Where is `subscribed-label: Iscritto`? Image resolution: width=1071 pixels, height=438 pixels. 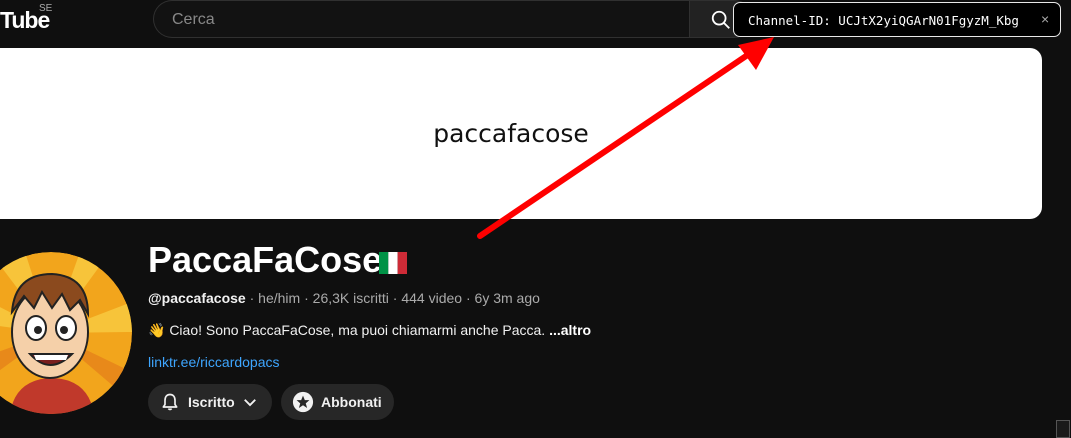
subscribed-label: Iscritto is located at coordinates (211, 402).